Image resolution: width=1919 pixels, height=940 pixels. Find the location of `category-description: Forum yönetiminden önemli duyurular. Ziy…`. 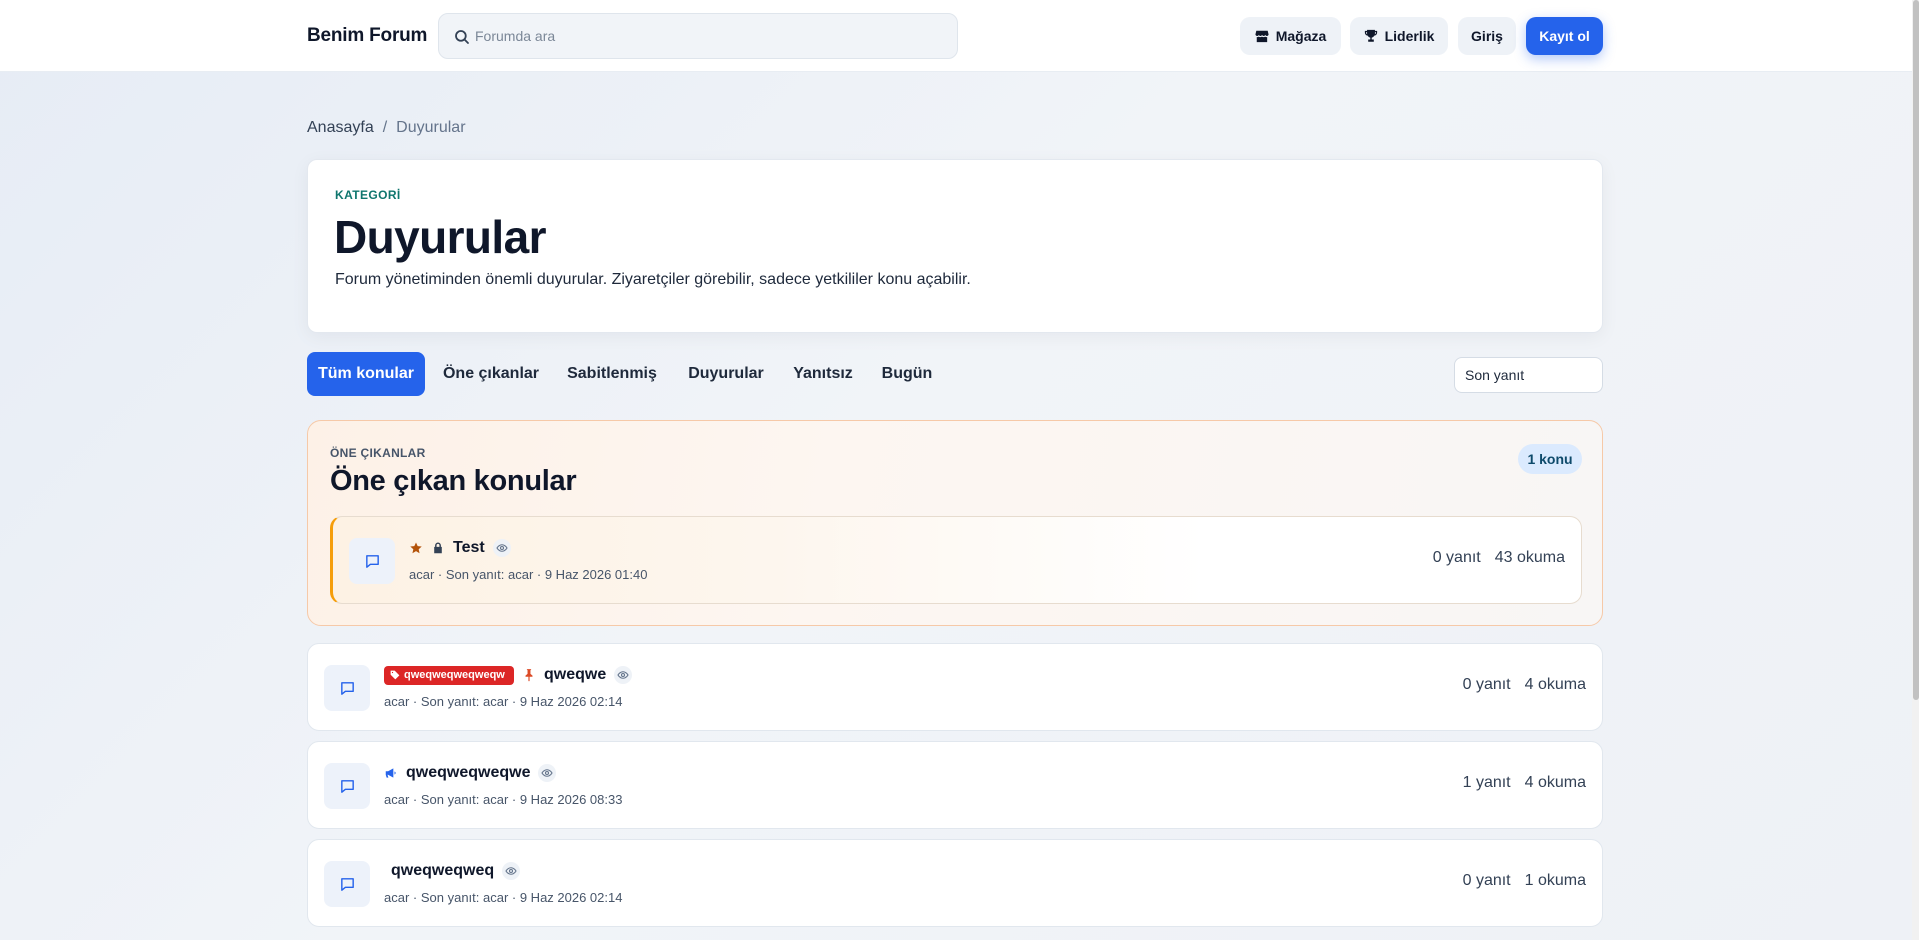

category-description: Forum yönetiminden önemli duyurular. Ziy… is located at coordinates (653, 279).